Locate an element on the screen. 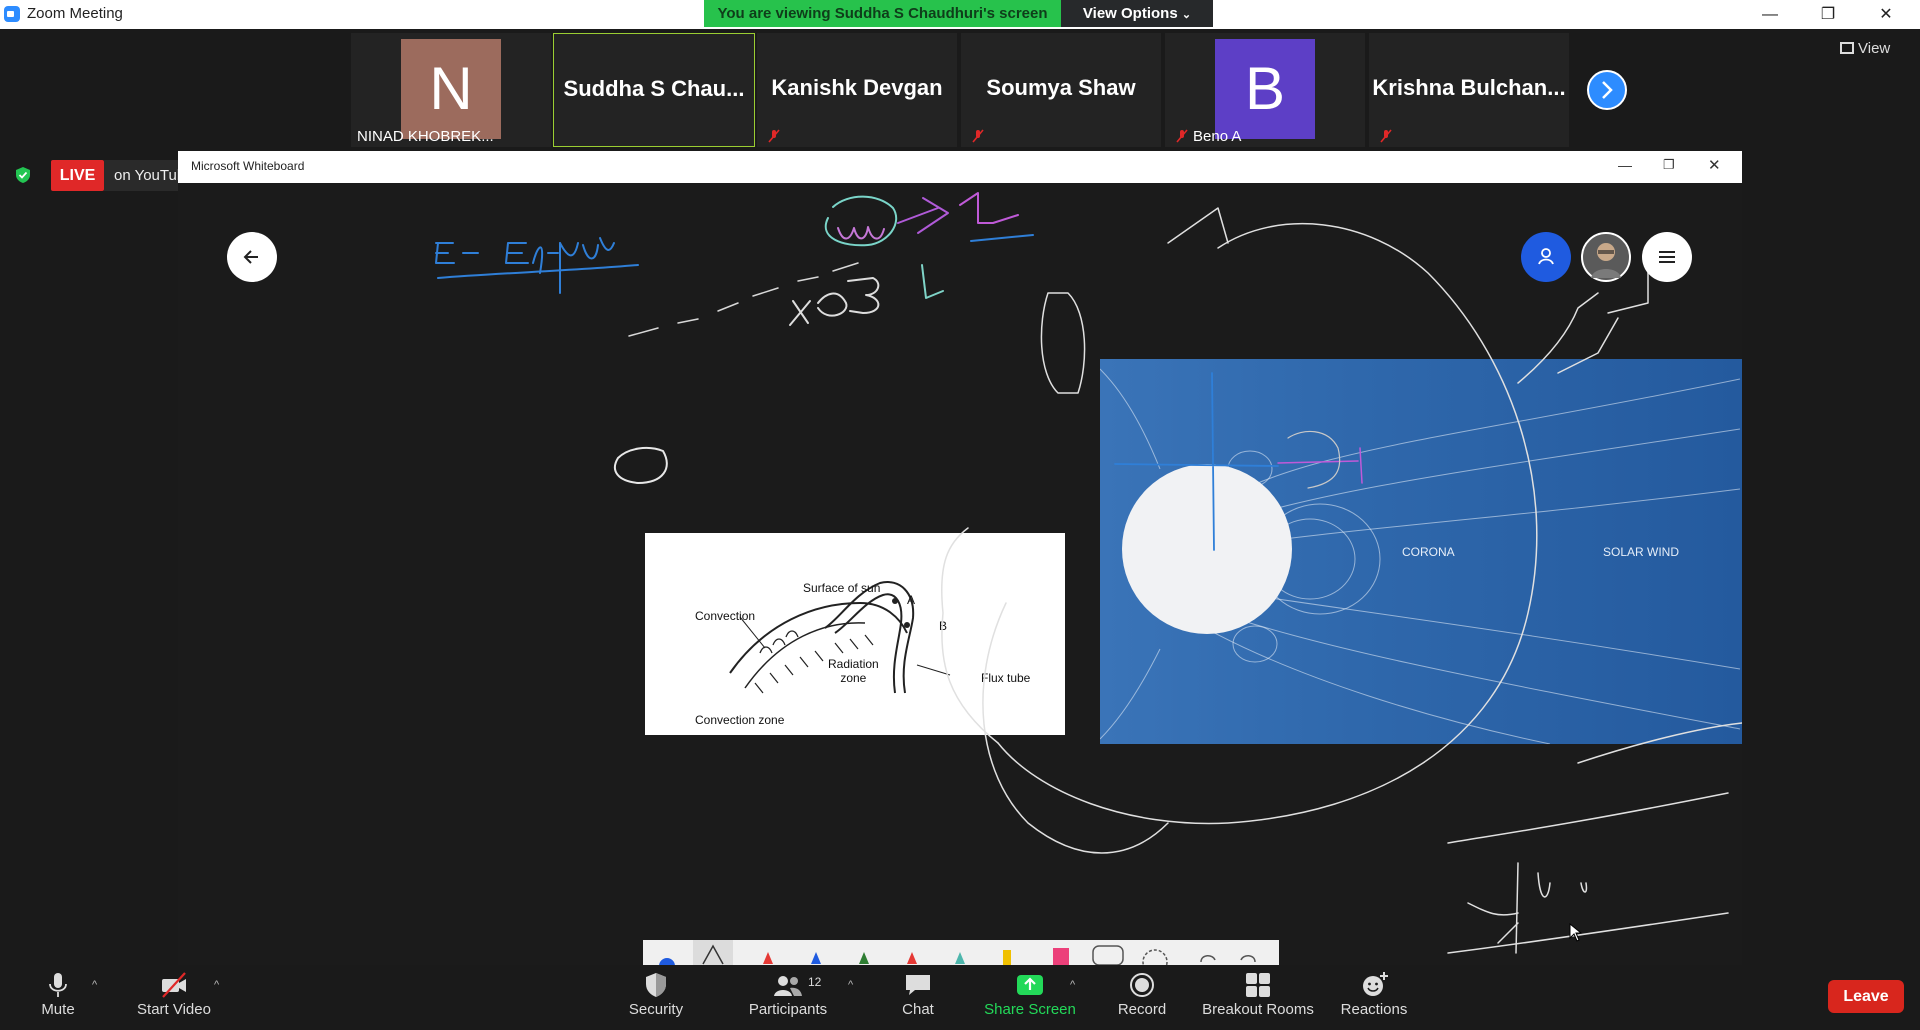 This screenshot has height=1030, width=1920. profile-photo-icon is located at coordinates (1606, 260).